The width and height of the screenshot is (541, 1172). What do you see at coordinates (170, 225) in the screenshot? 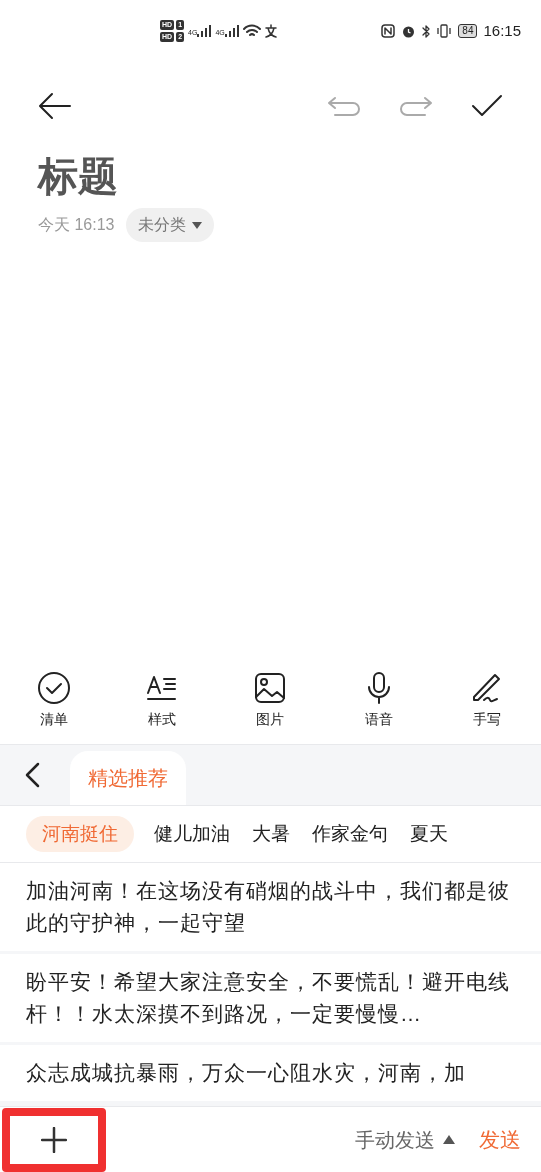
I see `category-dropdown: 未分类` at bounding box center [170, 225].